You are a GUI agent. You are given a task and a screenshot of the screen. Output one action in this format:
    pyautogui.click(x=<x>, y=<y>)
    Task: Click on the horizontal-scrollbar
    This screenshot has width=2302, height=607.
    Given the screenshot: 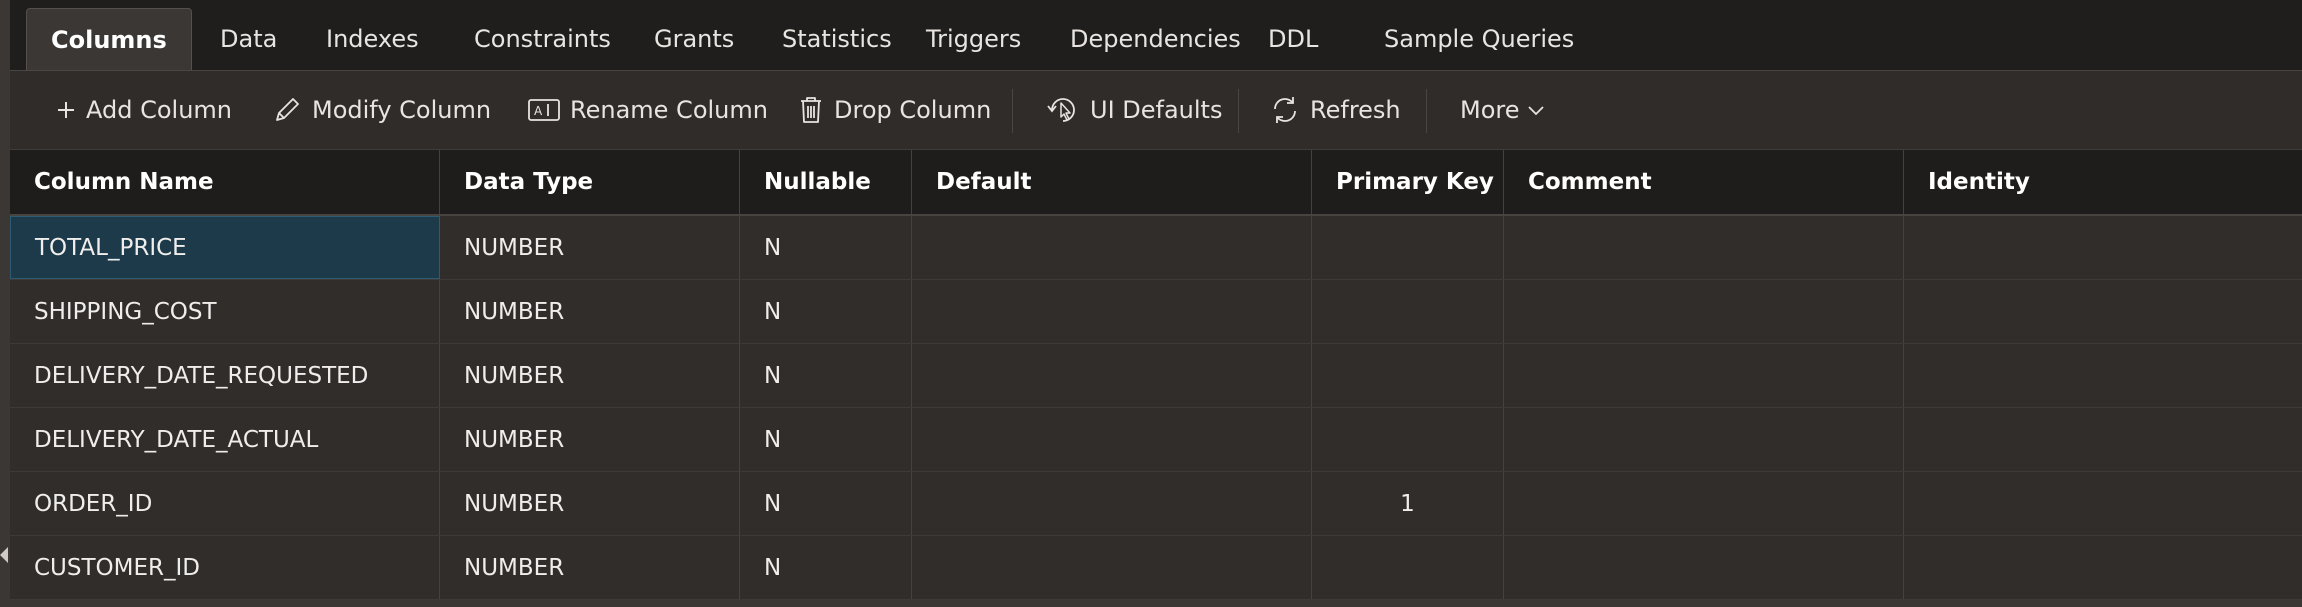 What is the action you would take?
    pyautogui.click(x=1156, y=603)
    